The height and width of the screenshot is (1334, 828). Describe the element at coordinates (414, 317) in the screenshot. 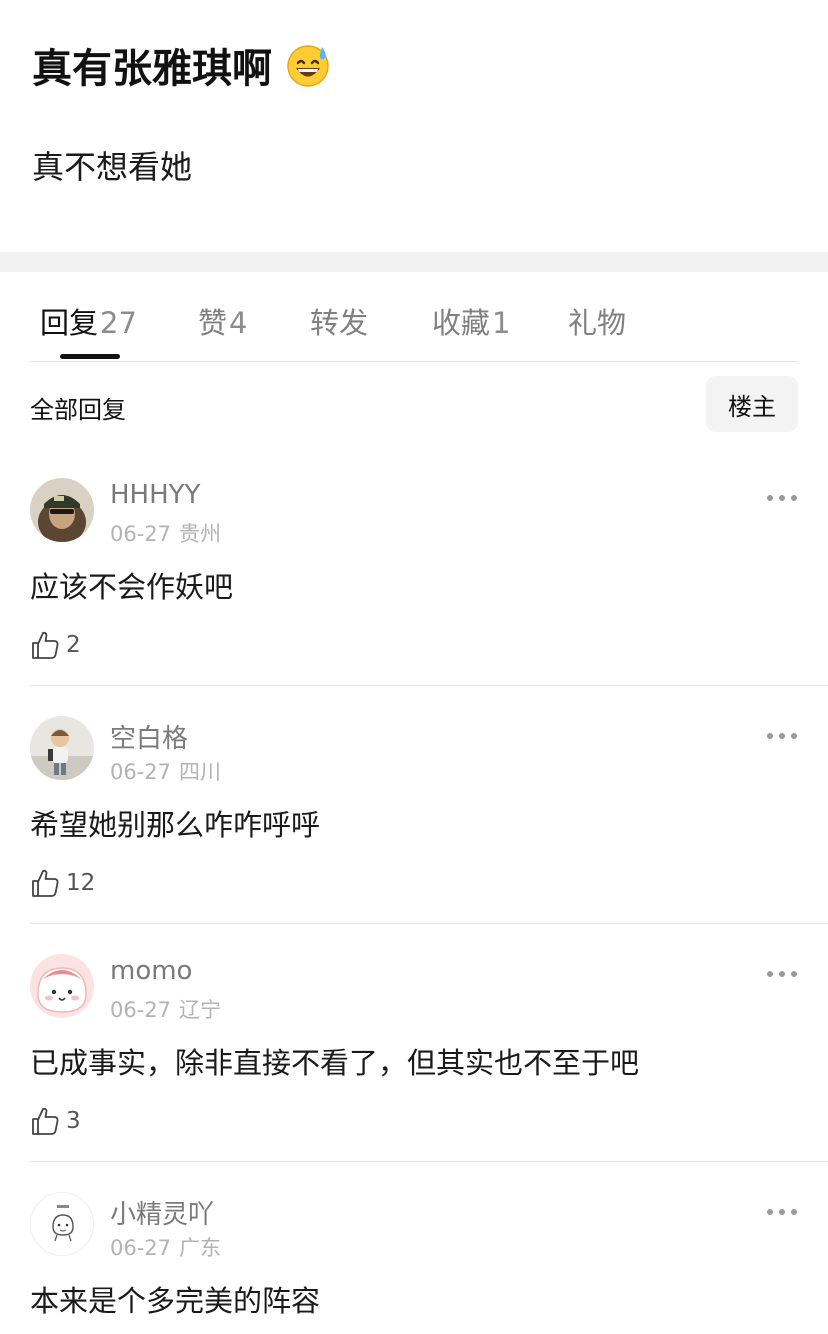

I see `tab-bar: 回复27 赞4 转发 收藏1 礼物` at that location.